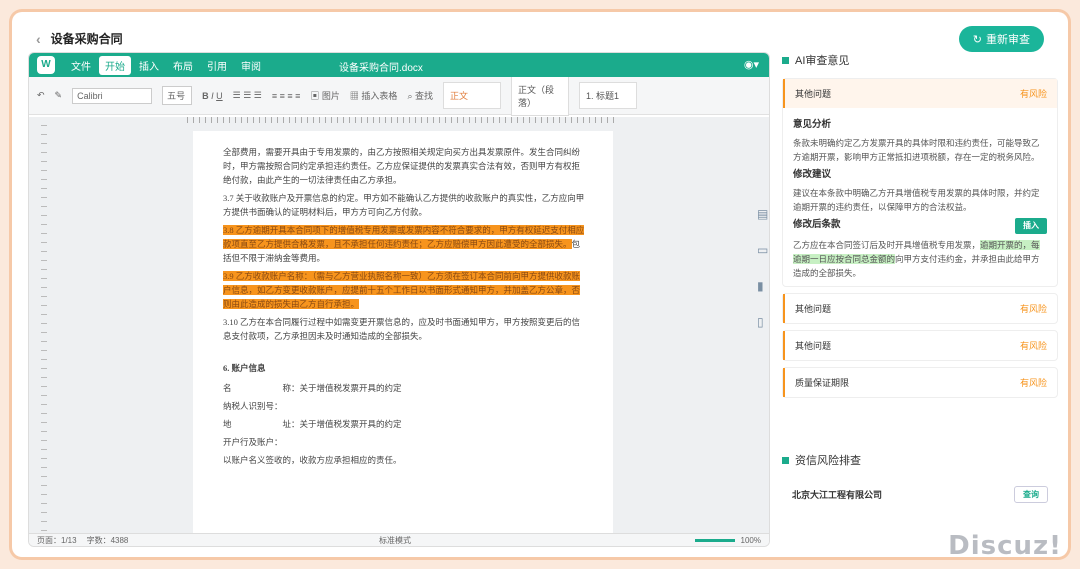 This screenshot has width=1080, height=569. I want to click on field-line: 开户行及账户：, so click(253, 442).